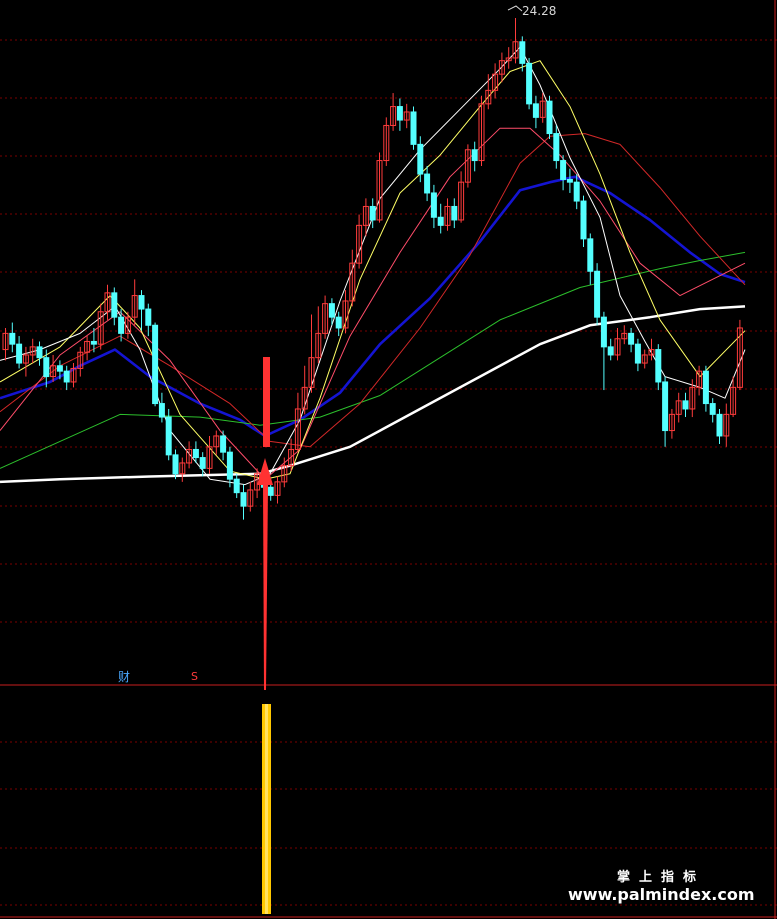 The image size is (777, 919). What do you see at coordinates (266, 402) in the screenshot?
I see `signal-red-bar` at bounding box center [266, 402].